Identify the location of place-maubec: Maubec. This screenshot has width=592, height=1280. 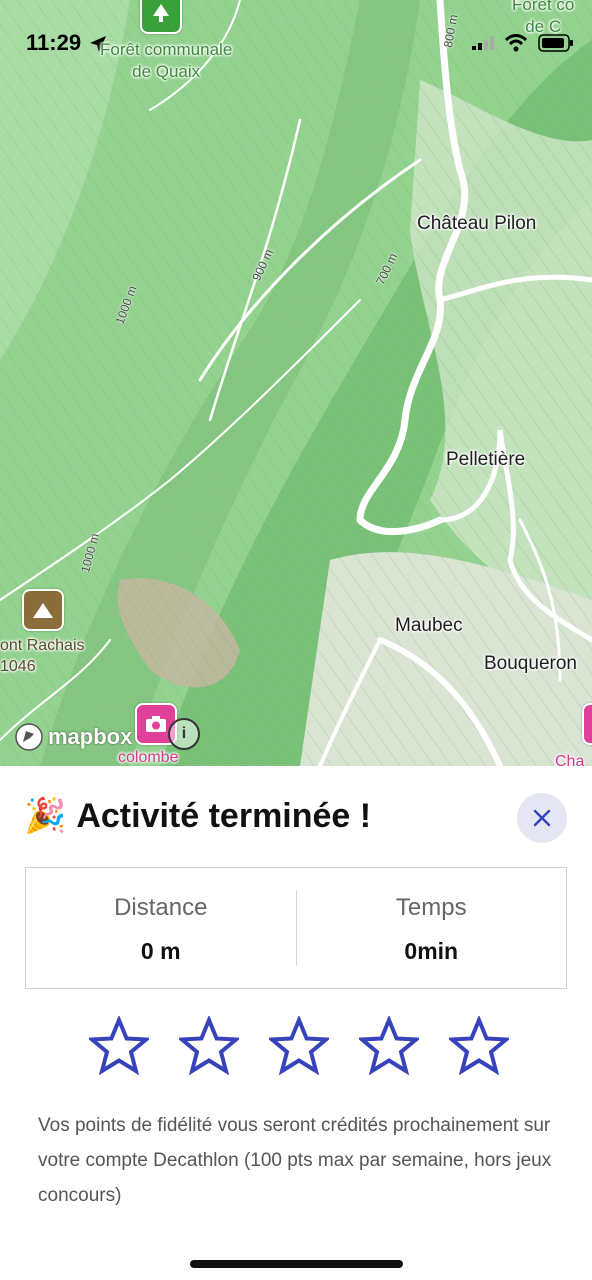
(429, 625).